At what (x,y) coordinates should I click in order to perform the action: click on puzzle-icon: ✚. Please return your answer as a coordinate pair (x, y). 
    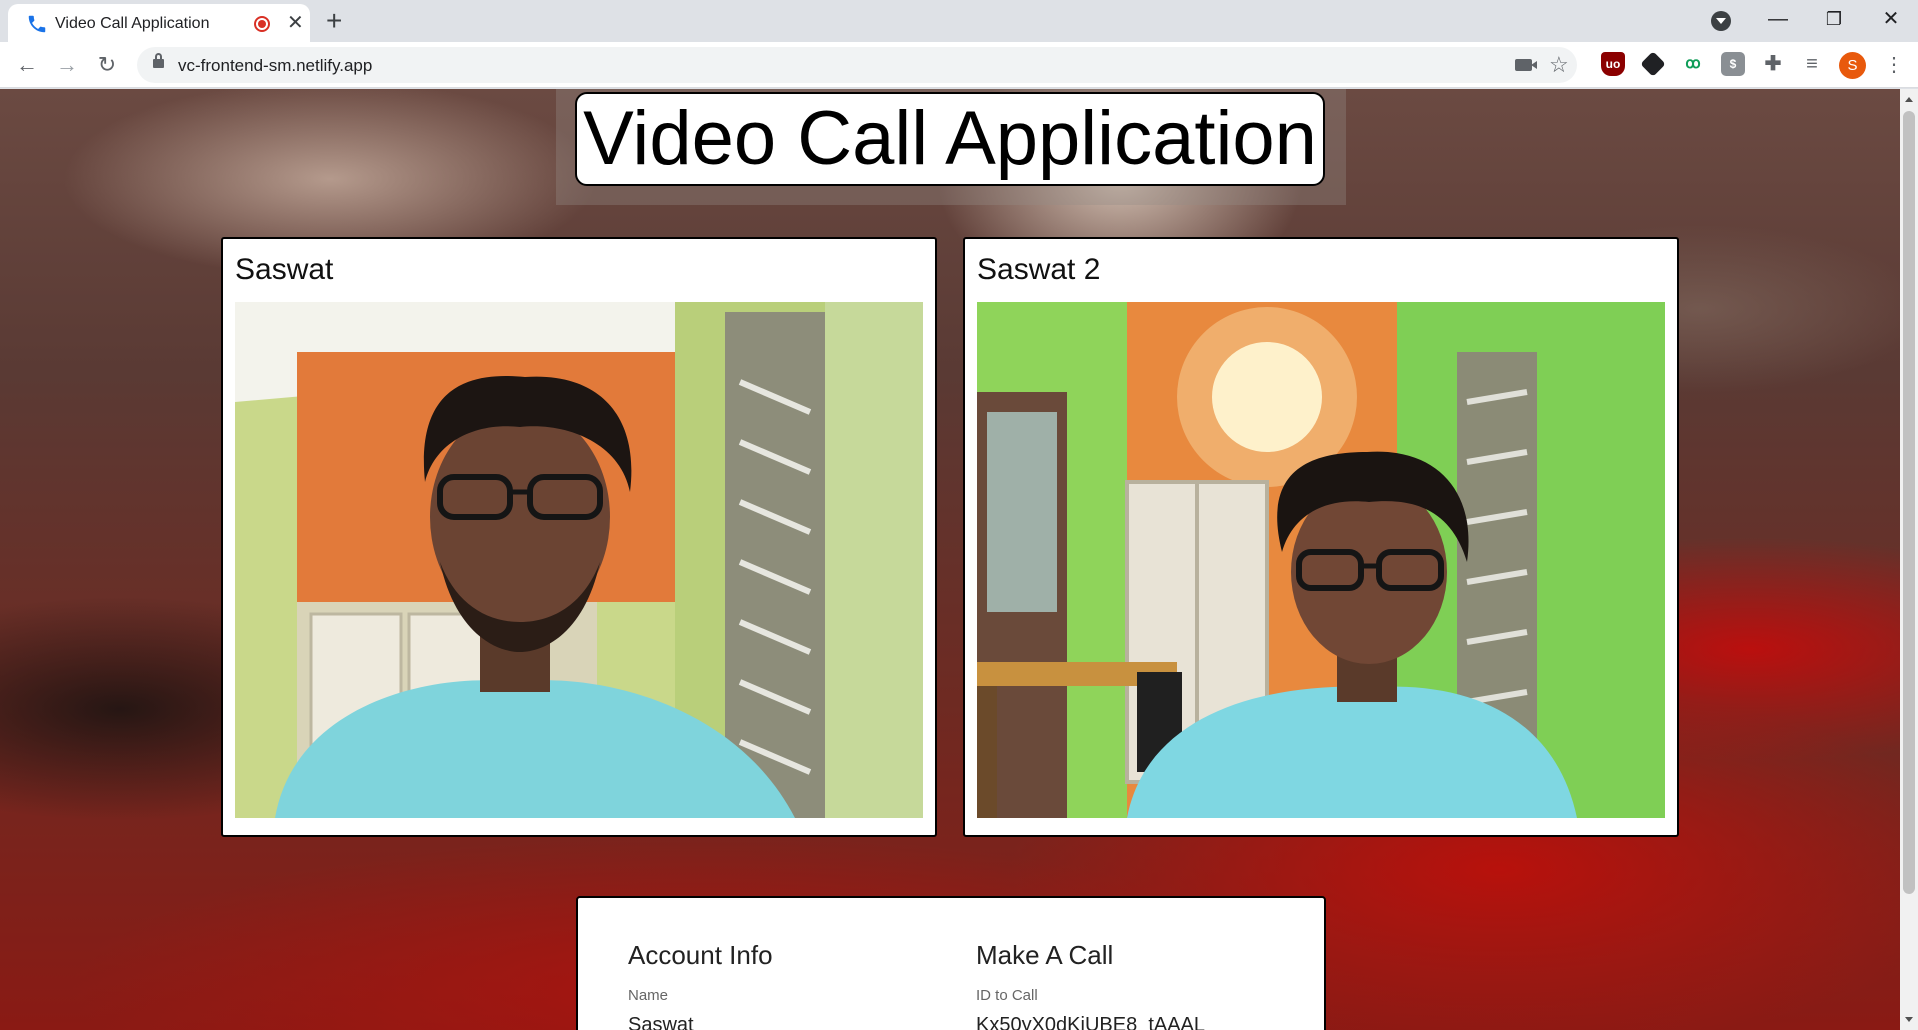
    Looking at the image, I should click on (1773, 64).